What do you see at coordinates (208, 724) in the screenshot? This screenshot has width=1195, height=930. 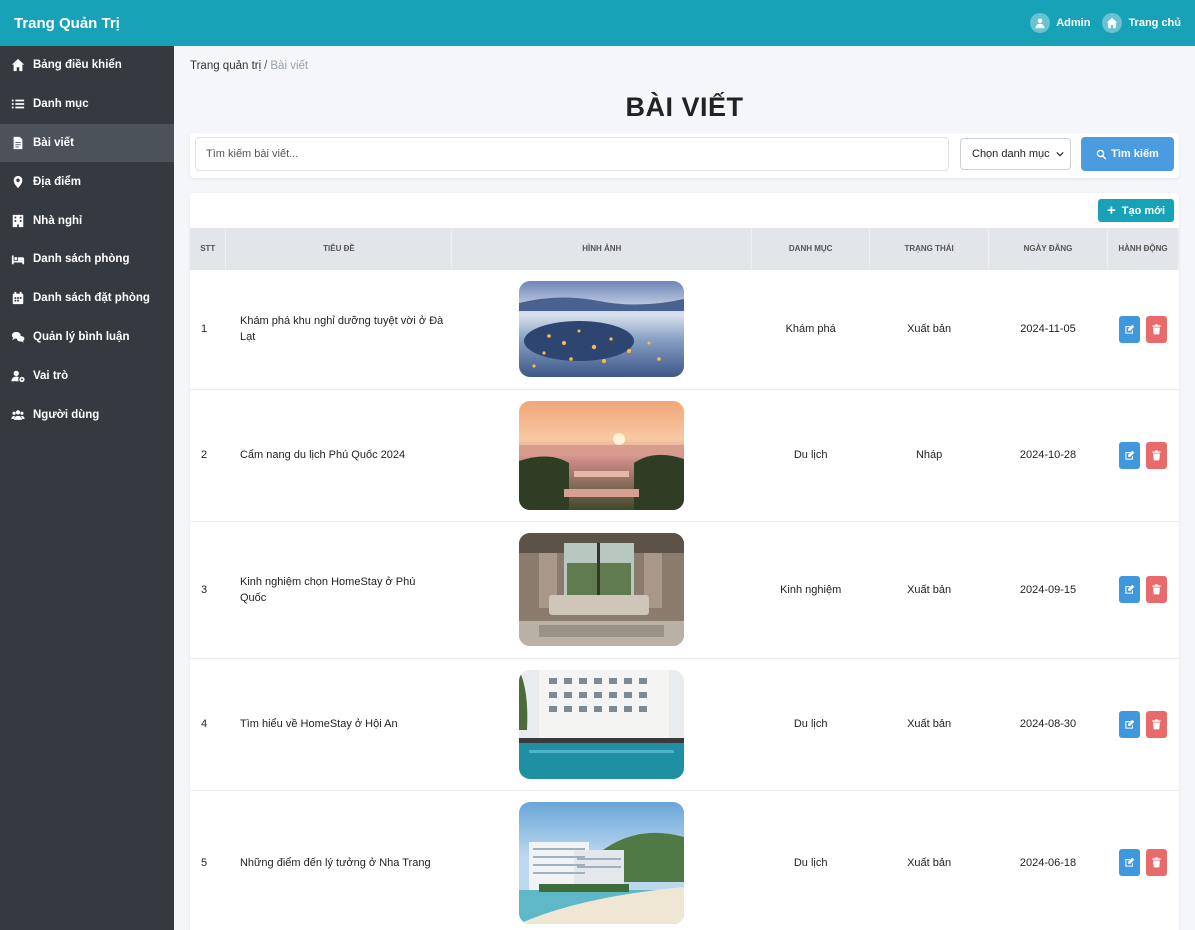 I see `row-stt: 4` at bounding box center [208, 724].